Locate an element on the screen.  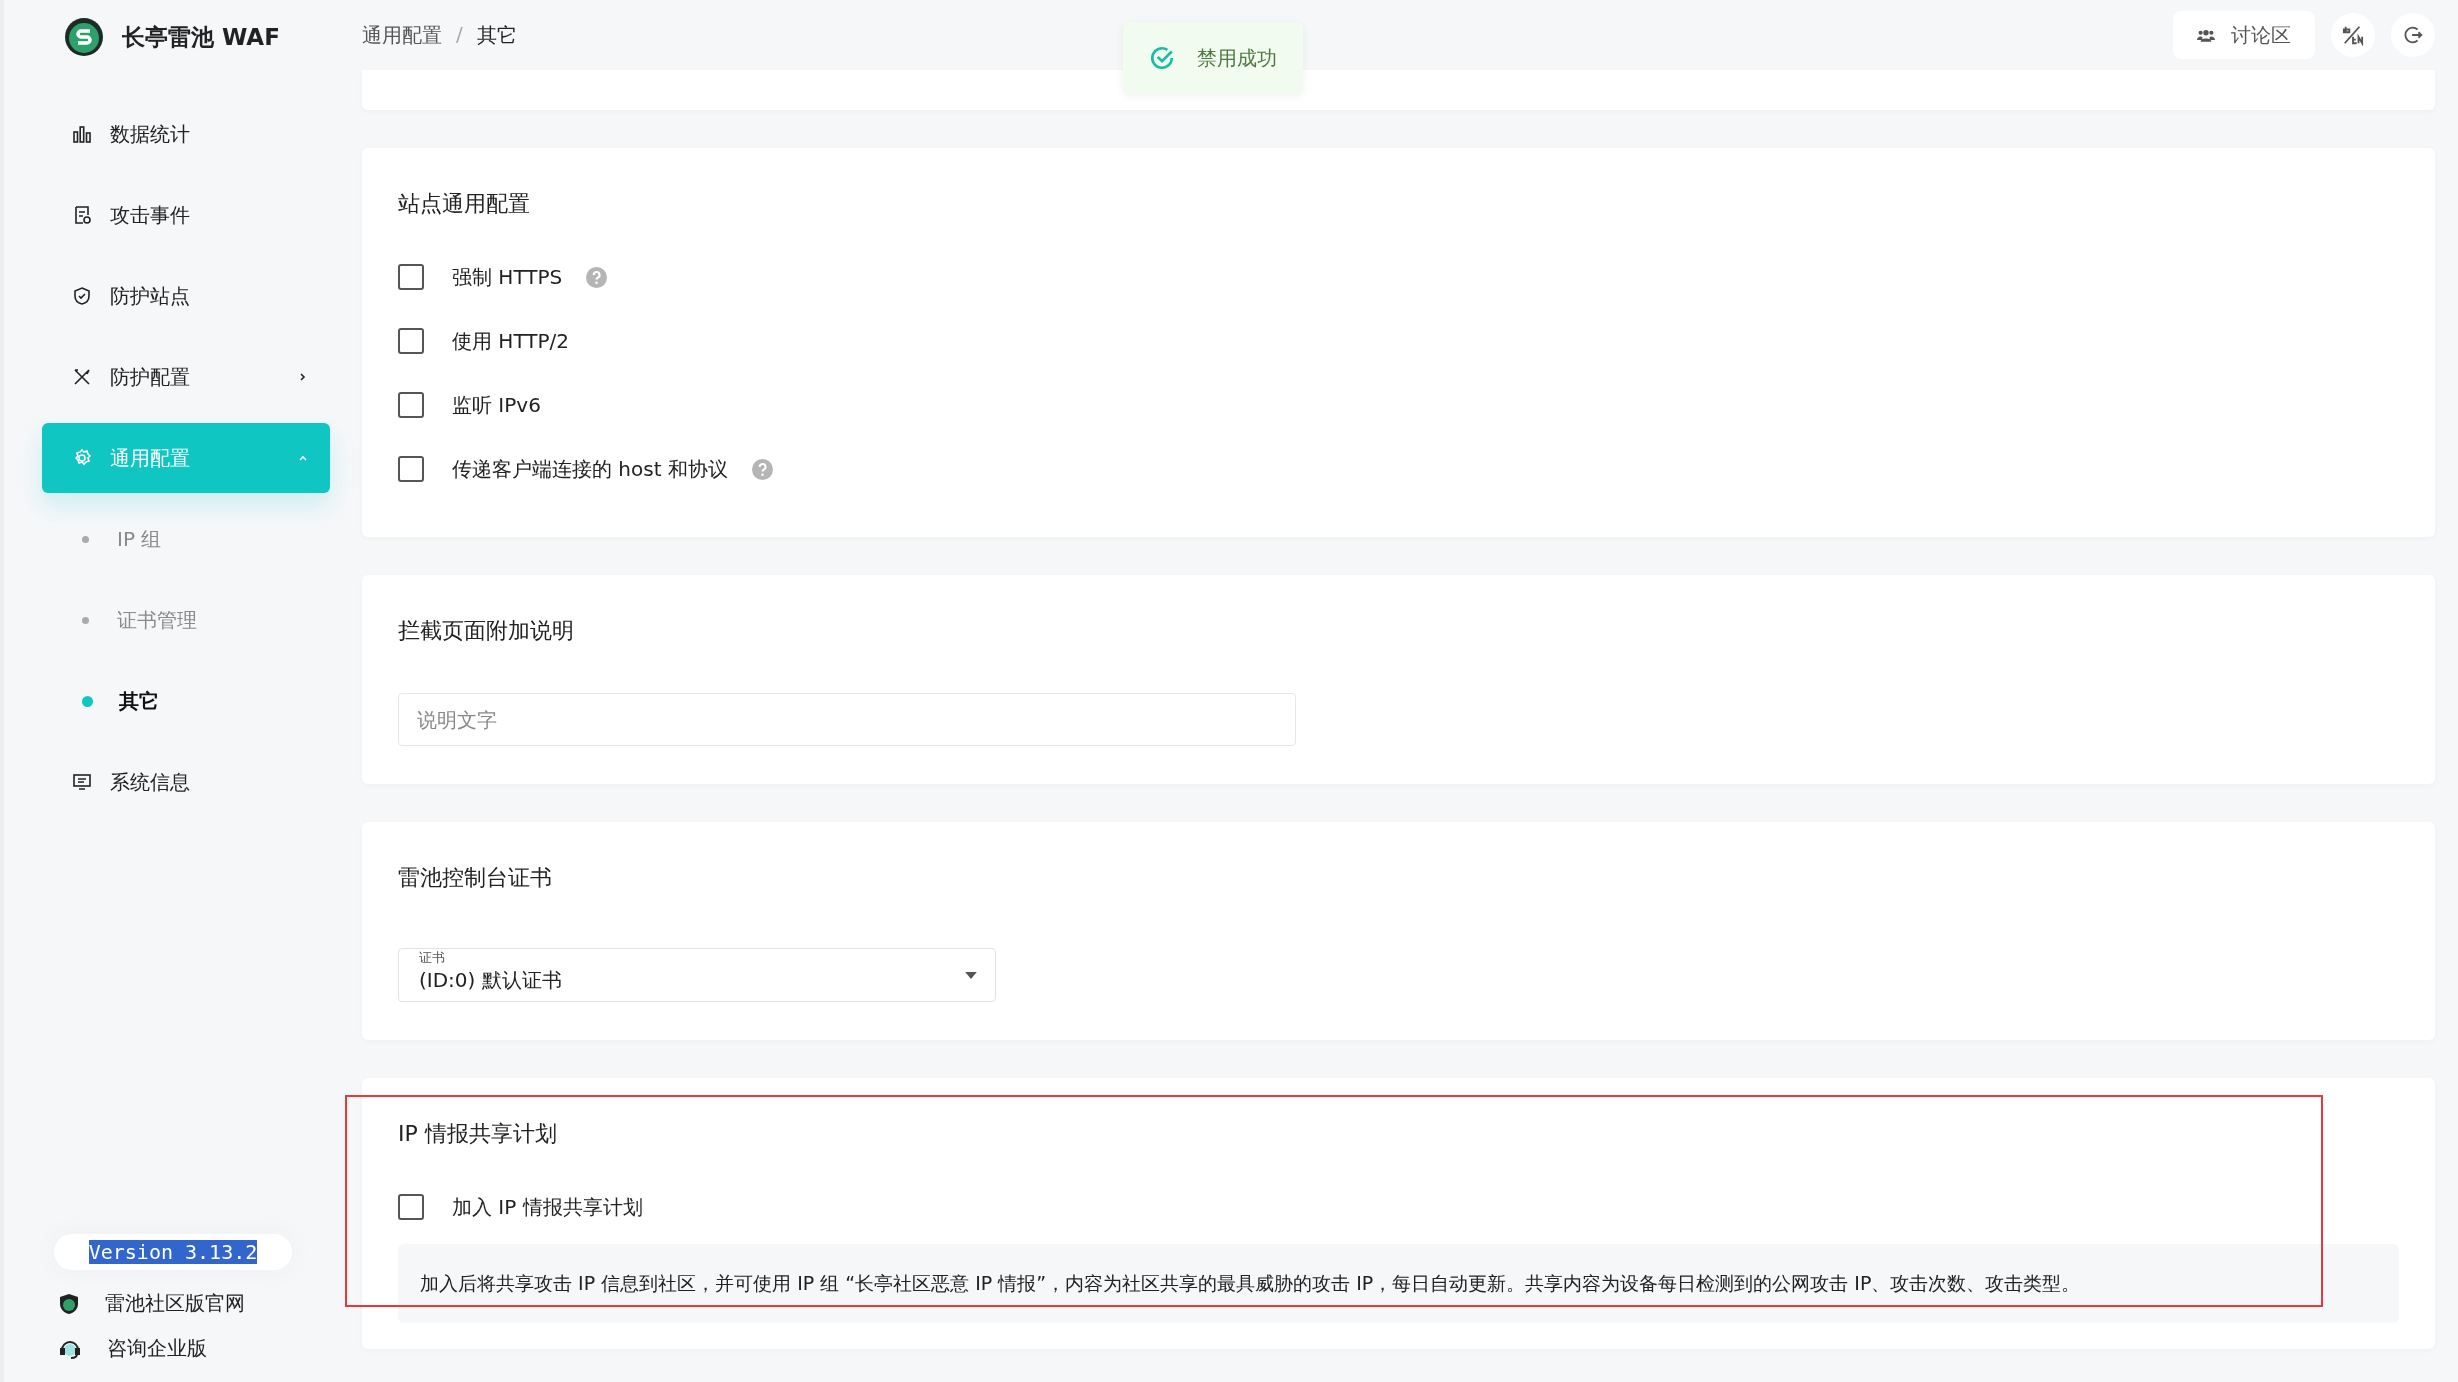
logout-button is located at coordinates (2413, 35).